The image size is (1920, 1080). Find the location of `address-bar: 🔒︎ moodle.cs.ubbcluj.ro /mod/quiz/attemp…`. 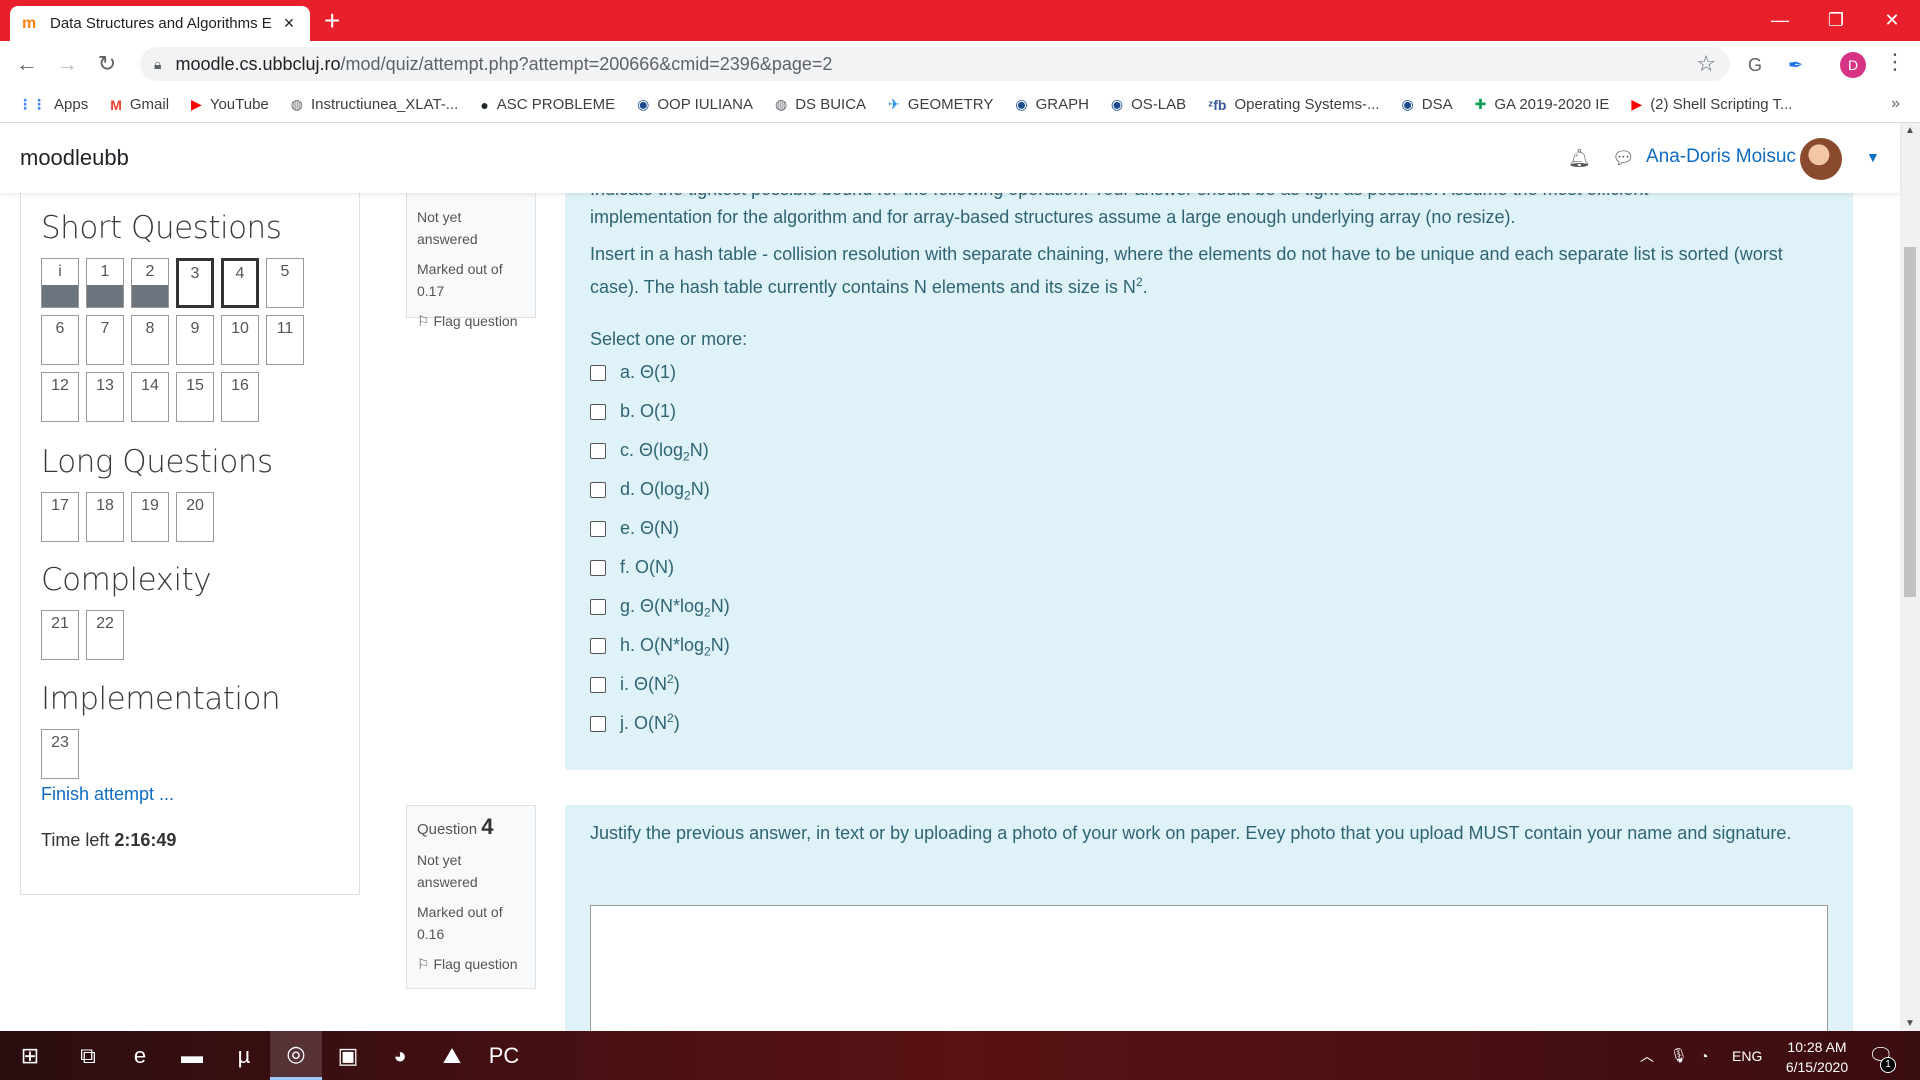

address-bar: 🔒︎ moodle.cs.ubbcluj.ro /mod/quiz/attemp… is located at coordinates (935, 64).